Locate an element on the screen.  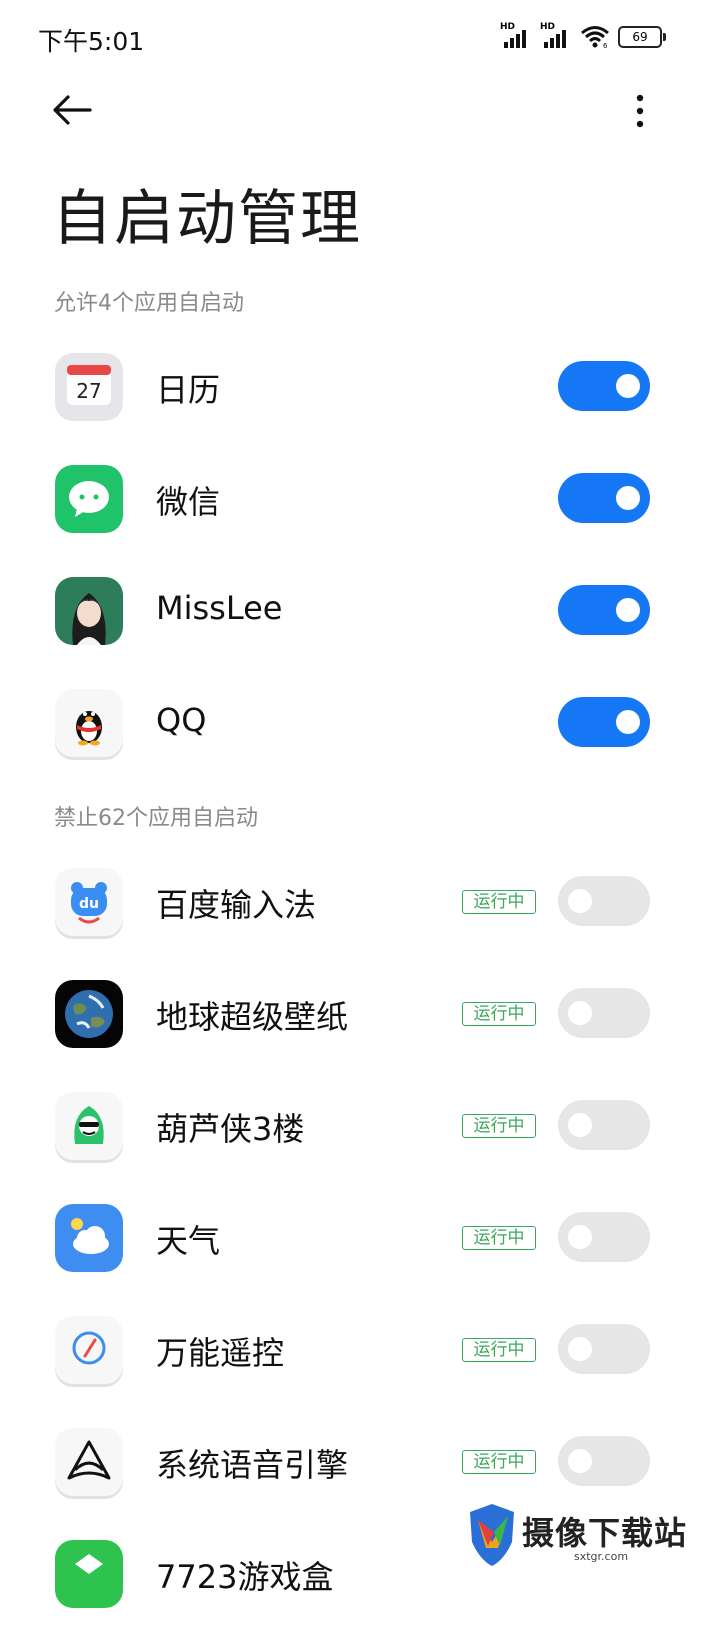
app-row-huluxia: 葫芦侠3楼 运行中 is located at coordinates (360, 1126).